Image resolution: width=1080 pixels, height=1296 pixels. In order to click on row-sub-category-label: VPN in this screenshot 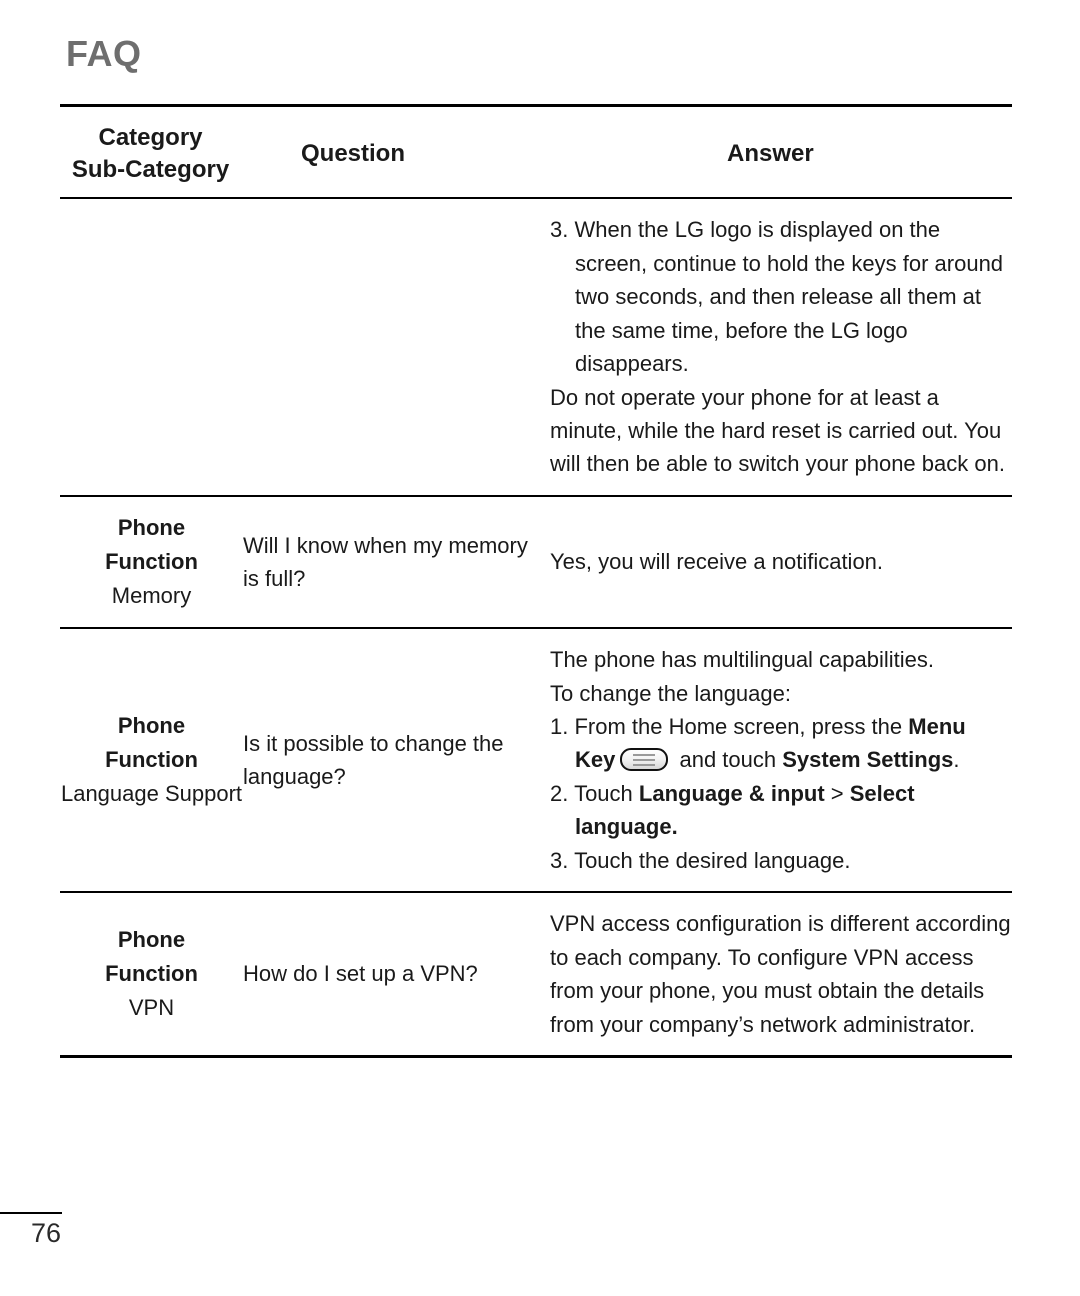, I will do `click(151, 1008)`.